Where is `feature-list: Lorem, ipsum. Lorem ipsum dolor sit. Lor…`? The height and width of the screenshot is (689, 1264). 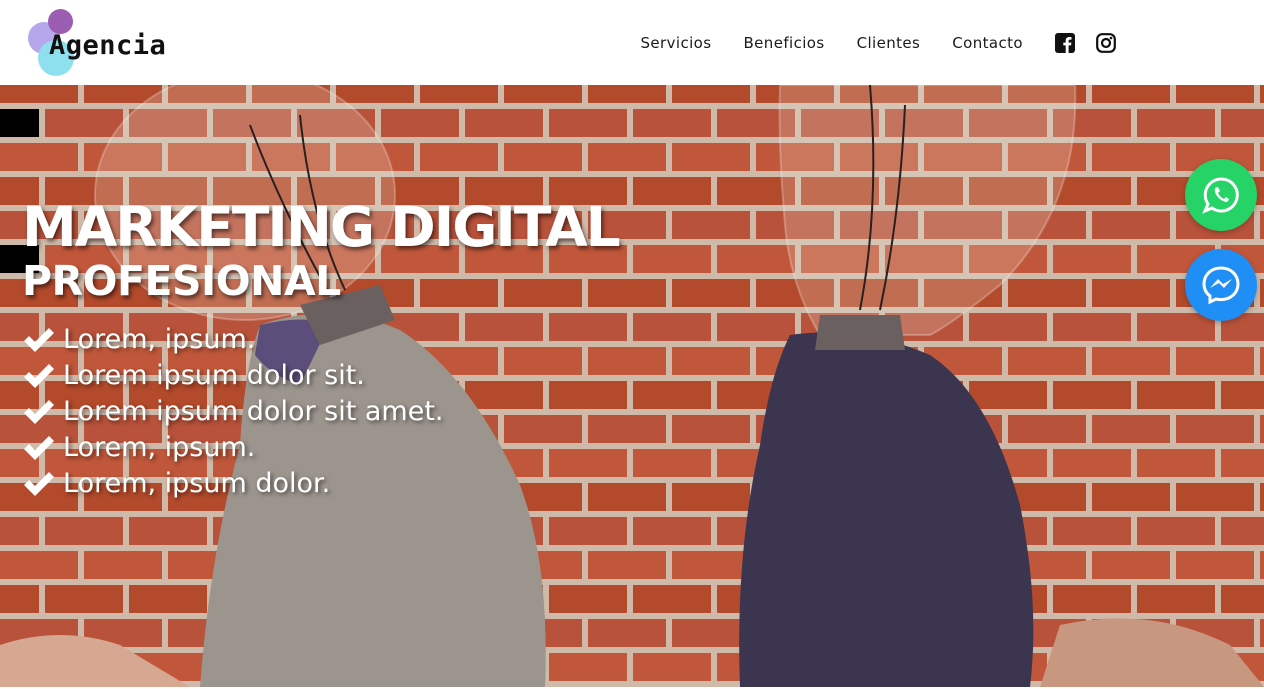
feature-list: Lorem, ipsum. Lorem ipsum dolor sit. Lor… is located at coordinates (320, 411).